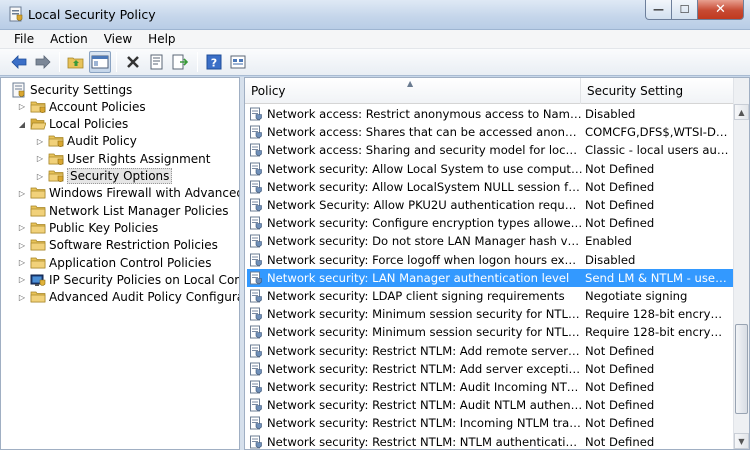 The image size is (750, 450). Describe the element at coordinates (133, 62) in the screenshot. I see `delete-button` at that location.